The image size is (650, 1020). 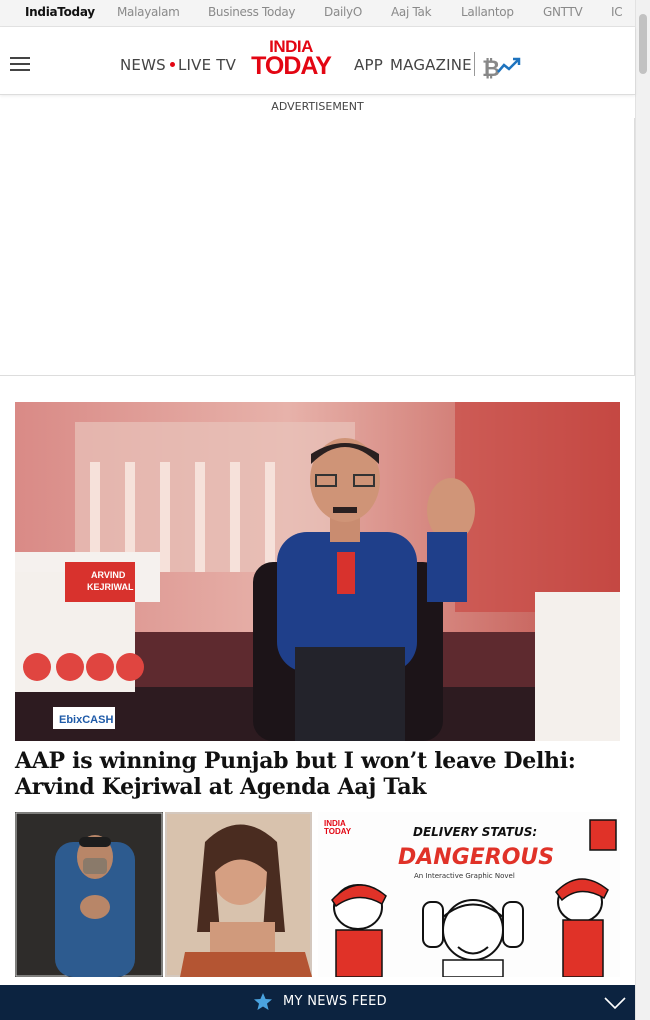 What do you see at coordinates (110, 587) in the screenshot?
I see `banner-name-line2: KEJRIWAL` at bounding box center [110, 587].